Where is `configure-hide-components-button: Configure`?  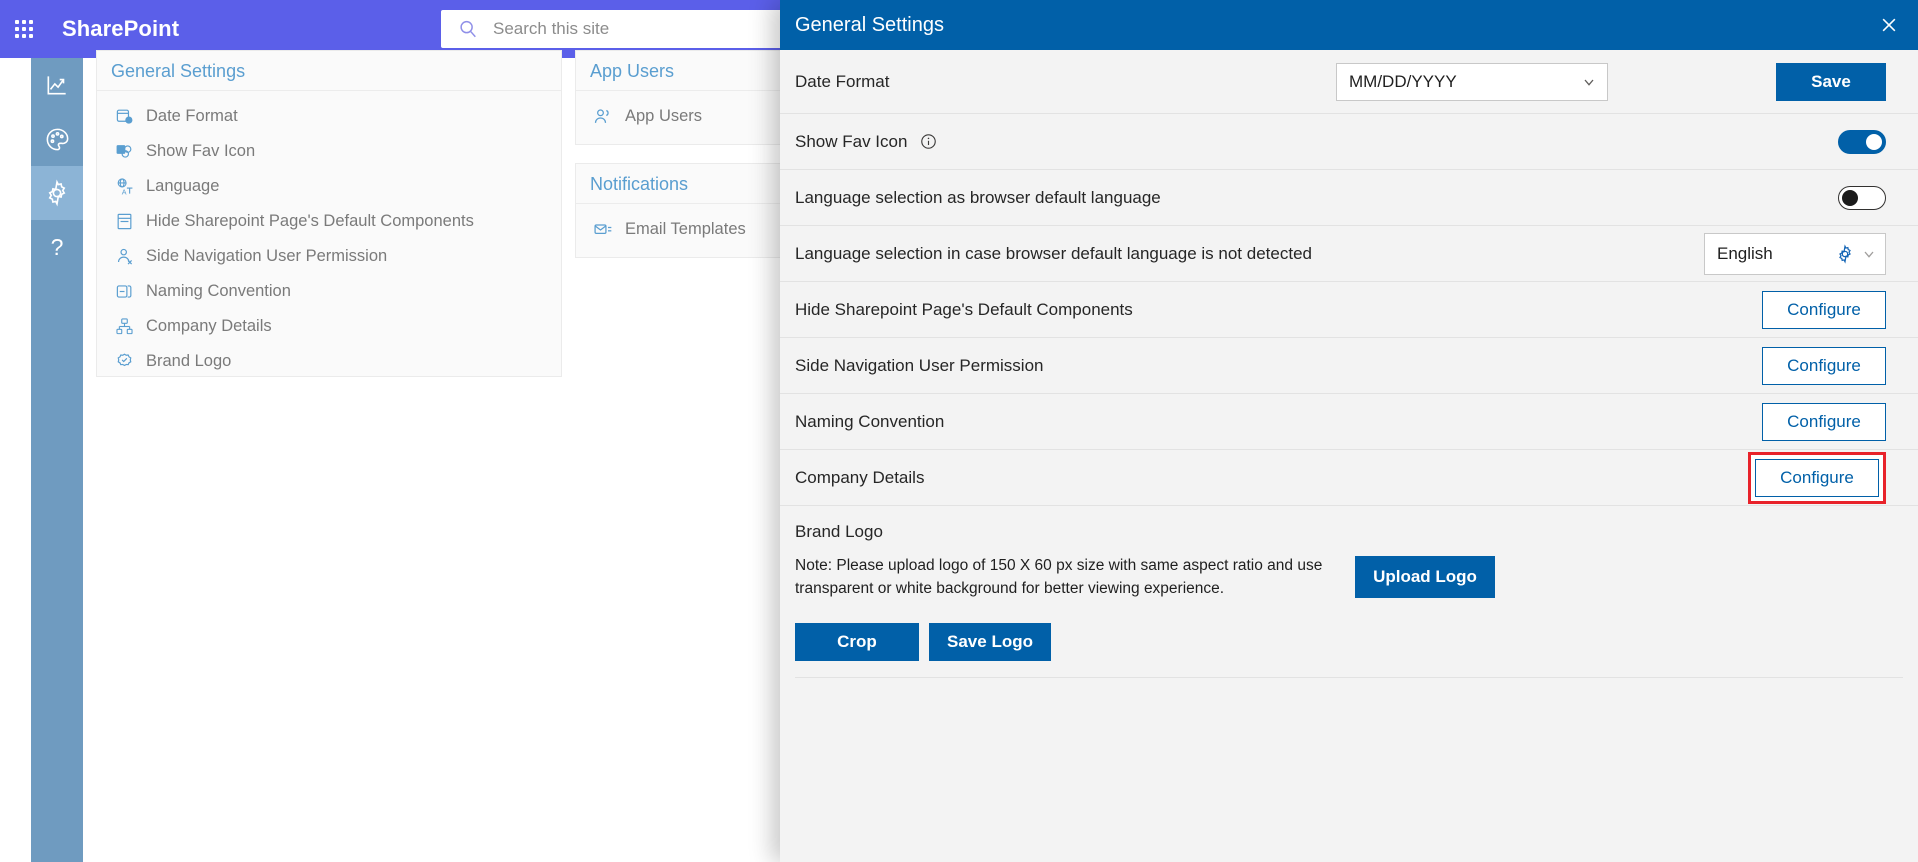 configure-hide-components-button: Configure is located at coordinates (1824, 309).